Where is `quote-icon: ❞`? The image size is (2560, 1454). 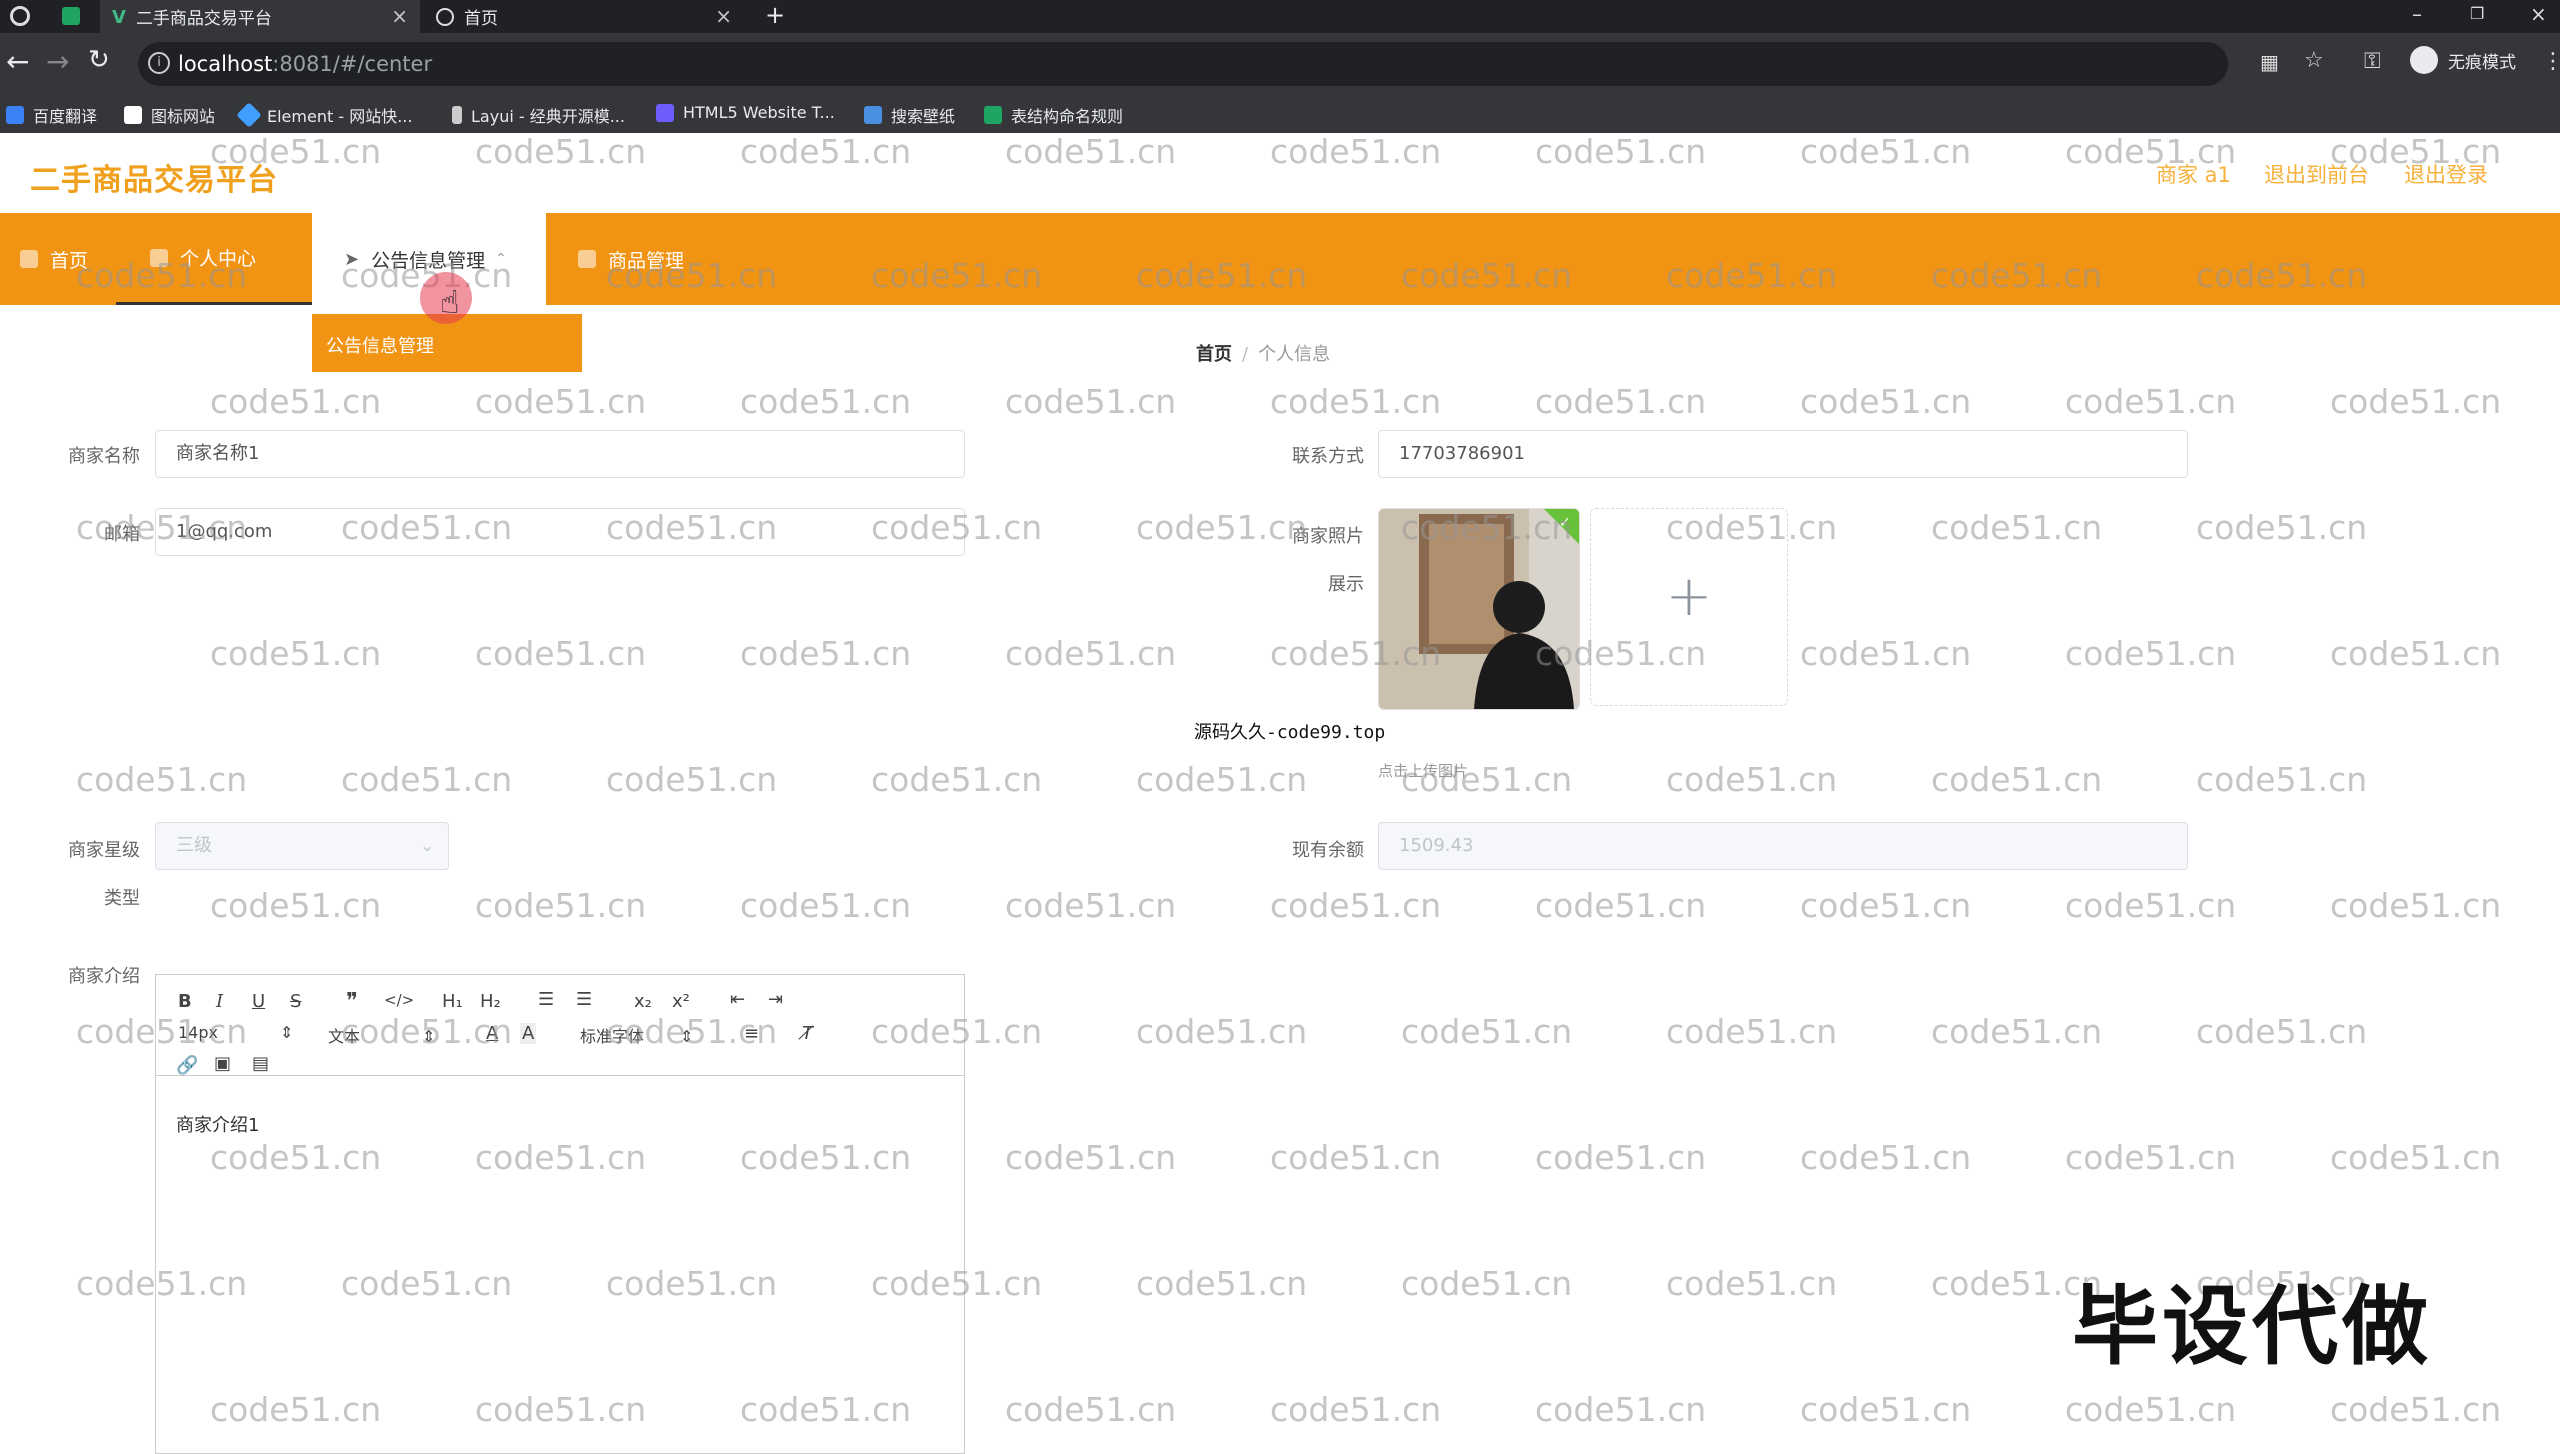
quote-icon: ❞ is located at coordinates (352, 1001).